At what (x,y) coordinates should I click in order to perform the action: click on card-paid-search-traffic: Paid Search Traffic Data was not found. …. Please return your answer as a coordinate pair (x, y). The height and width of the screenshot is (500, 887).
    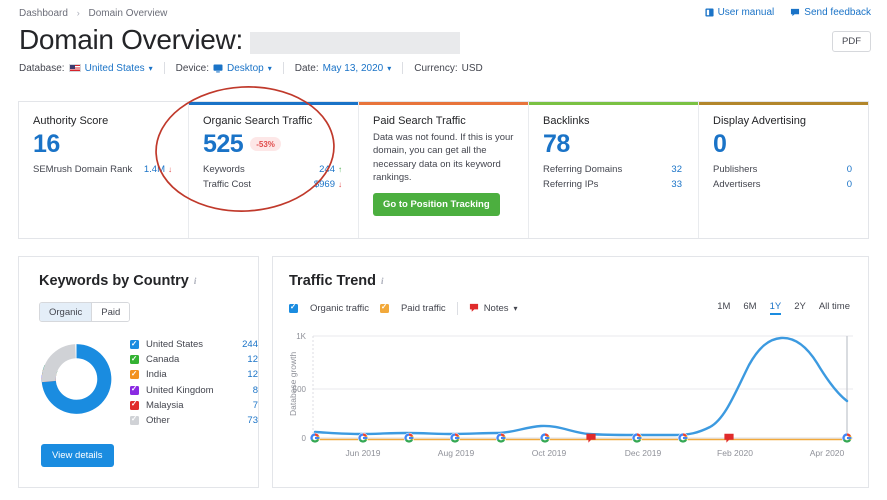
    Looking at the image, I should click on (444, 170).